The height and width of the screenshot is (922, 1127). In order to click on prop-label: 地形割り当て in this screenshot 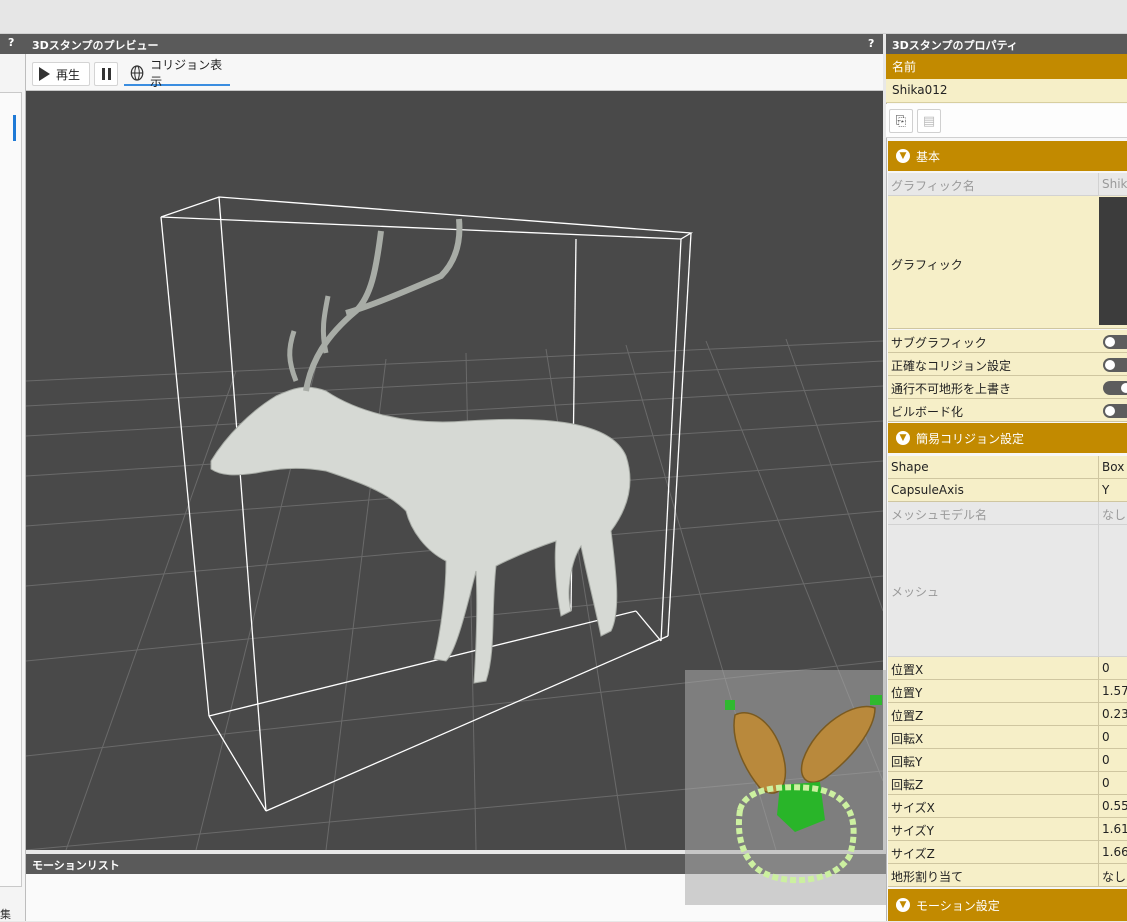, I will do `click(927, 877)`.